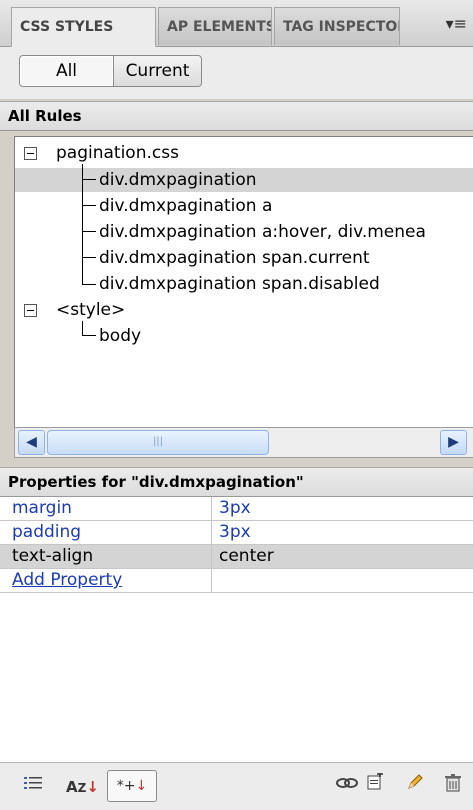 The height and width of the screenshot is (810, 473). I want to click on panel-tab-bar: CSS STYLES AP ELEMENTS TAG INSPECTOR ▾≡, so click(236, 23).